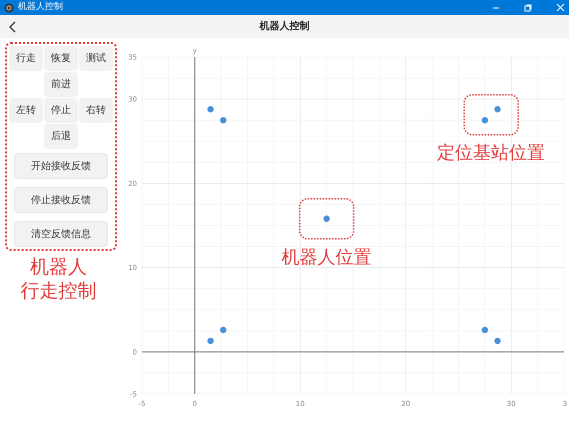 The height and width of the screenshot is (429, 569). What do you see at coordinates (61, 234) in the screenshot?
I see `control-button: 清空反馈信息` at bounding box center [61, 234].